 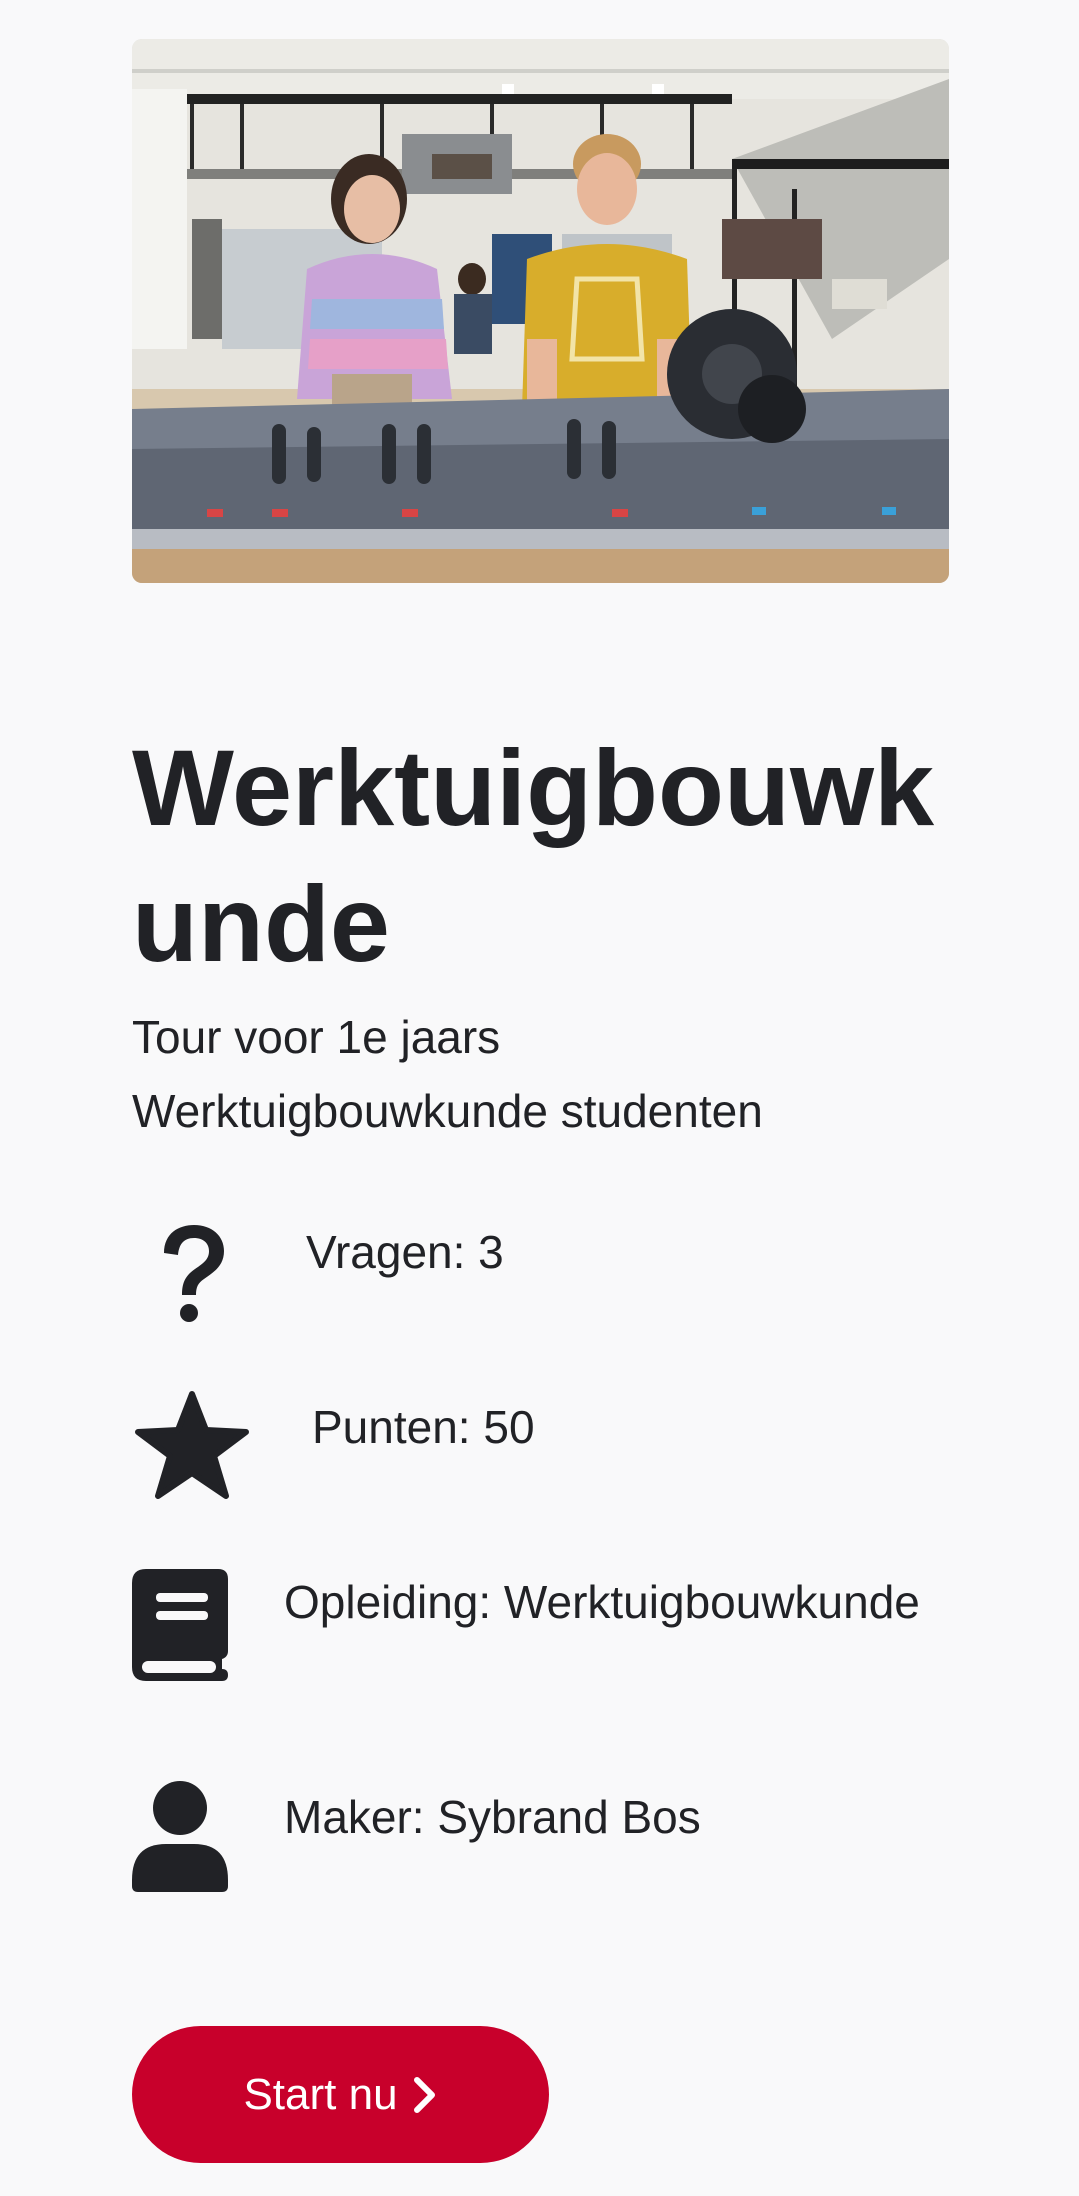 I want to click on start-button: Start nu, so click(x=340, y=2094).